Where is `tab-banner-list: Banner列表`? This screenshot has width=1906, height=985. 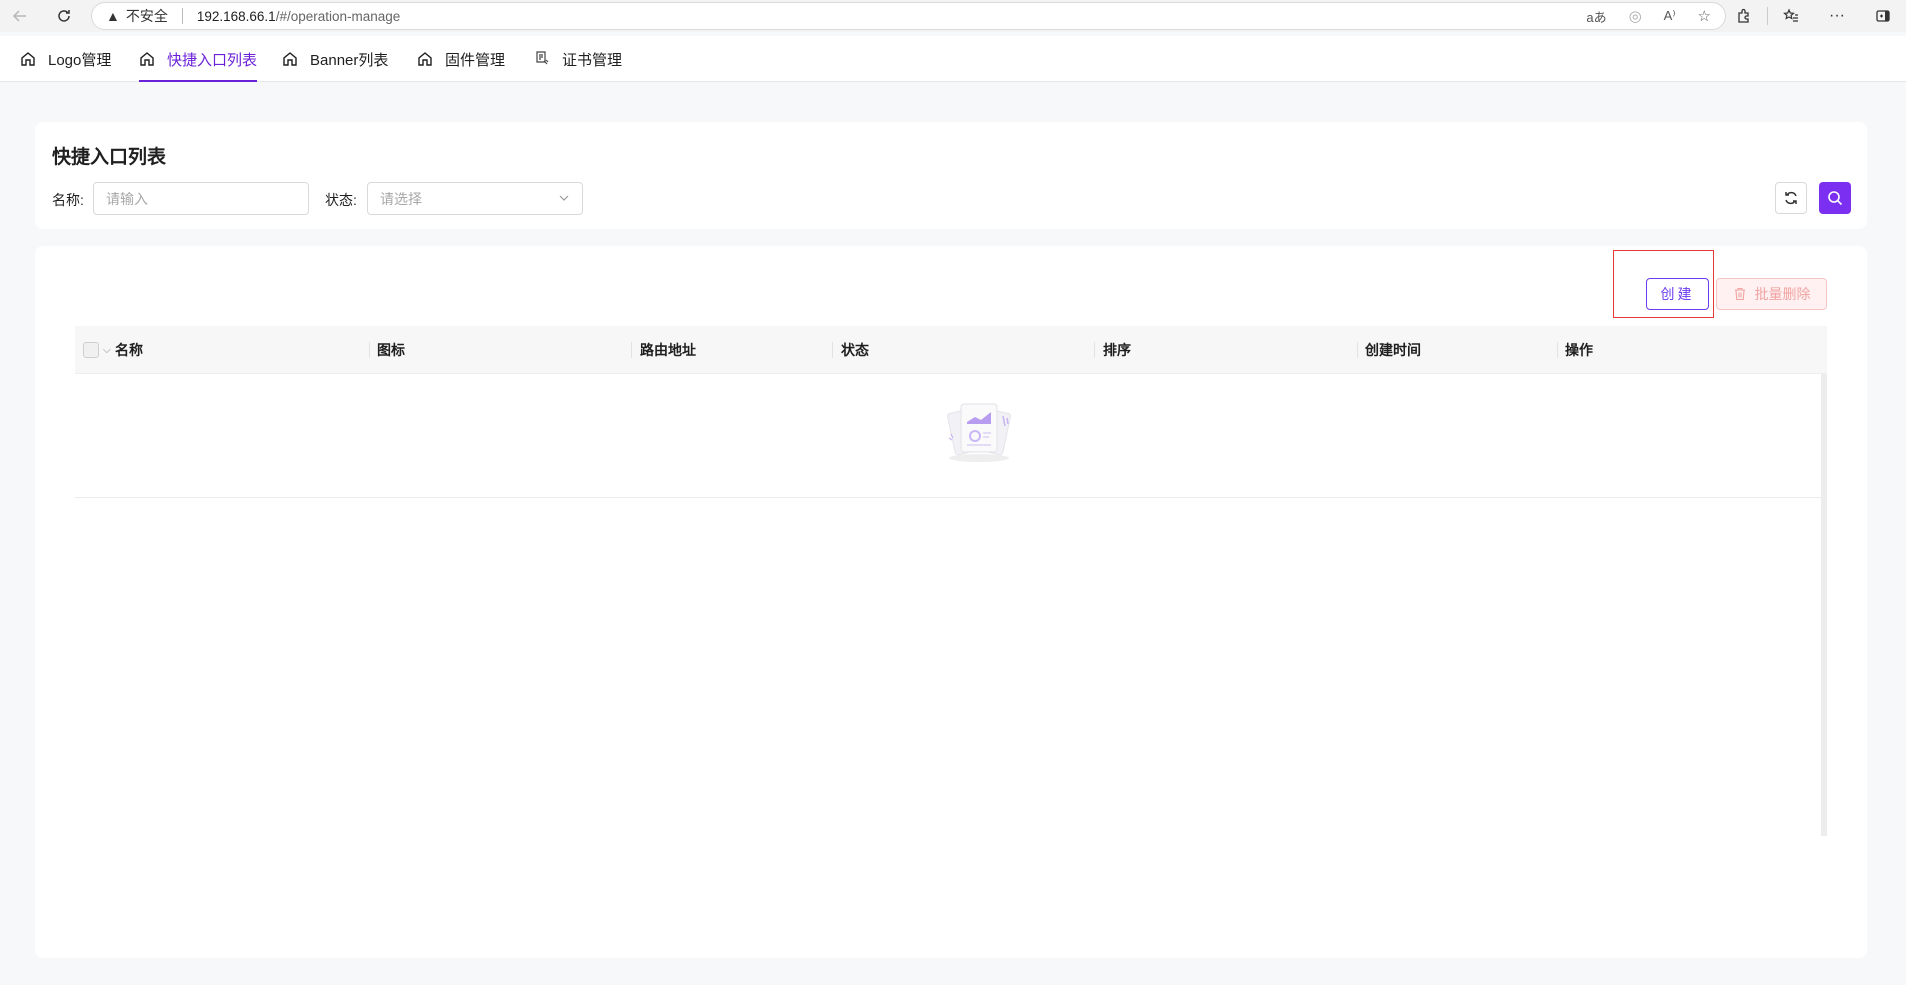
tab-banner-list: Banner列表 is located at coordinates (335, 59).